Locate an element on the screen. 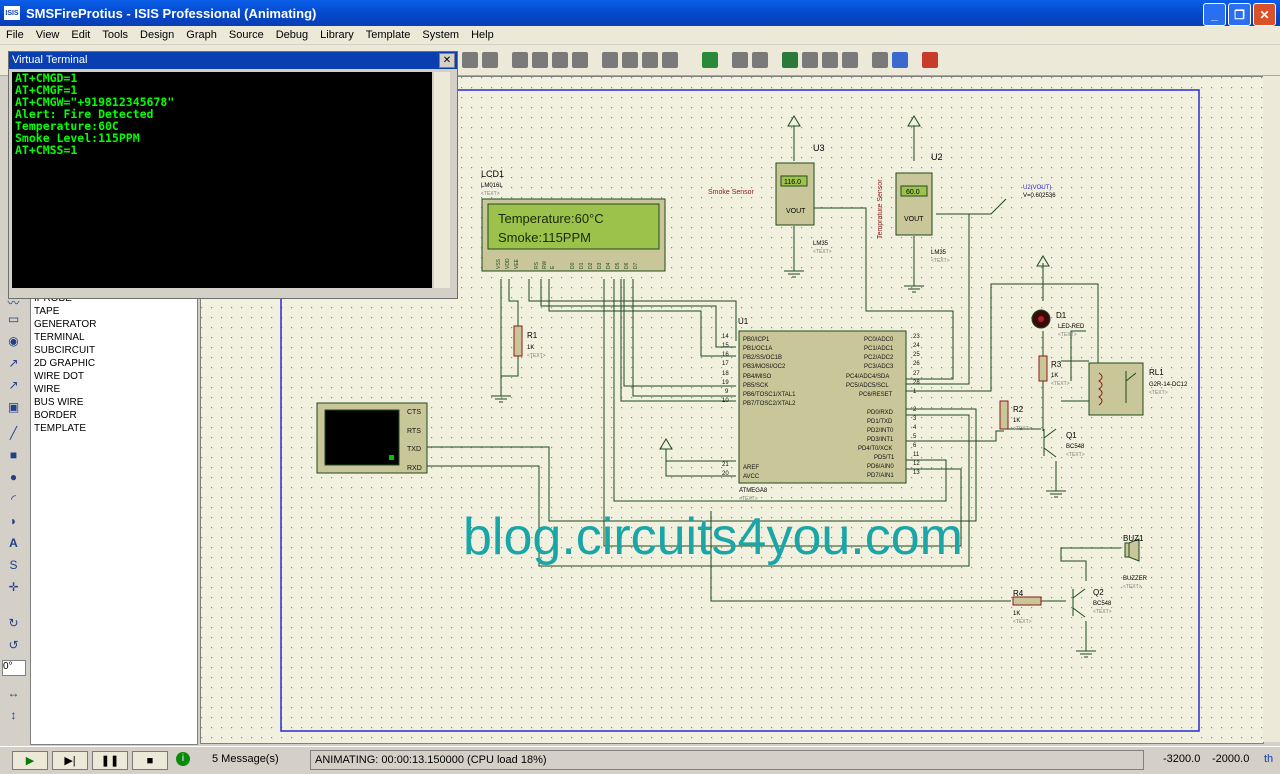  pick-device-icon is located at coordinates (610, 60).